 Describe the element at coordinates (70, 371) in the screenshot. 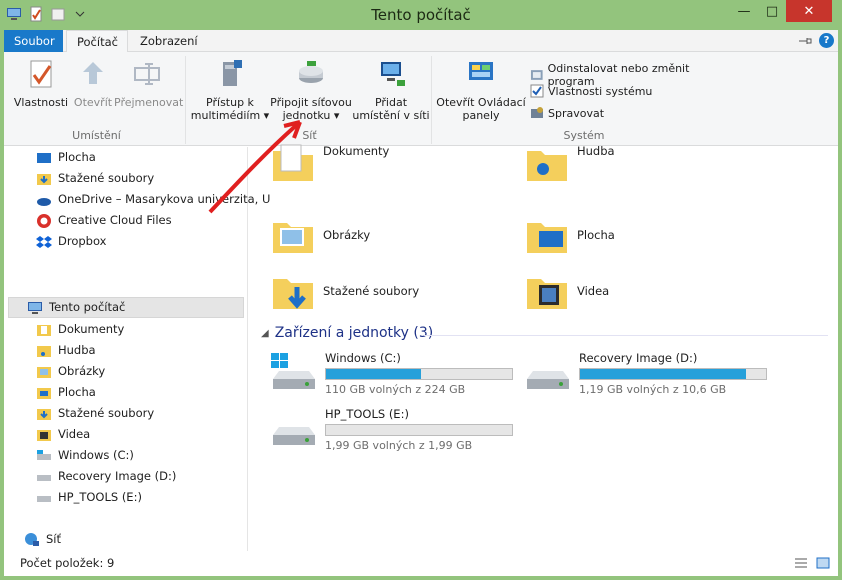

I see `nav-item-pictures: Obrázky` at that location.